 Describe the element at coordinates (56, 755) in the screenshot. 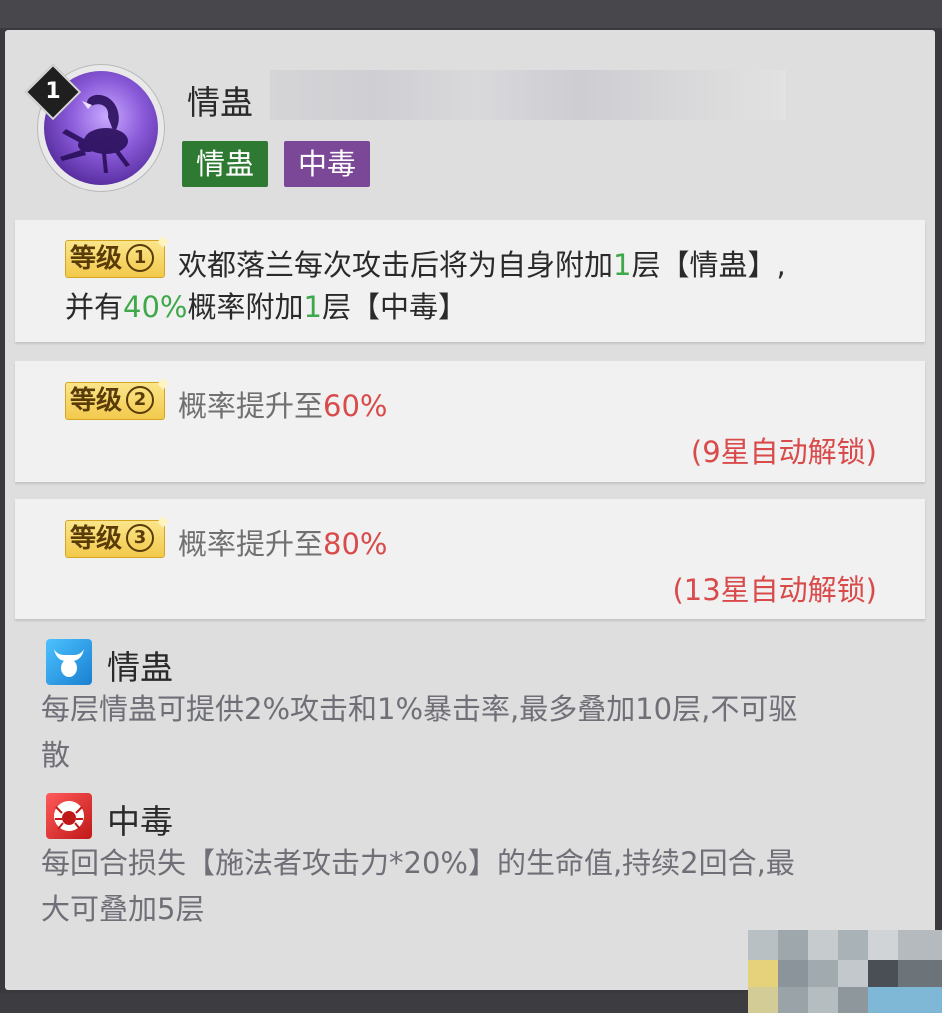

I see `buff-qinggu-desc-line2: 散` at that location.